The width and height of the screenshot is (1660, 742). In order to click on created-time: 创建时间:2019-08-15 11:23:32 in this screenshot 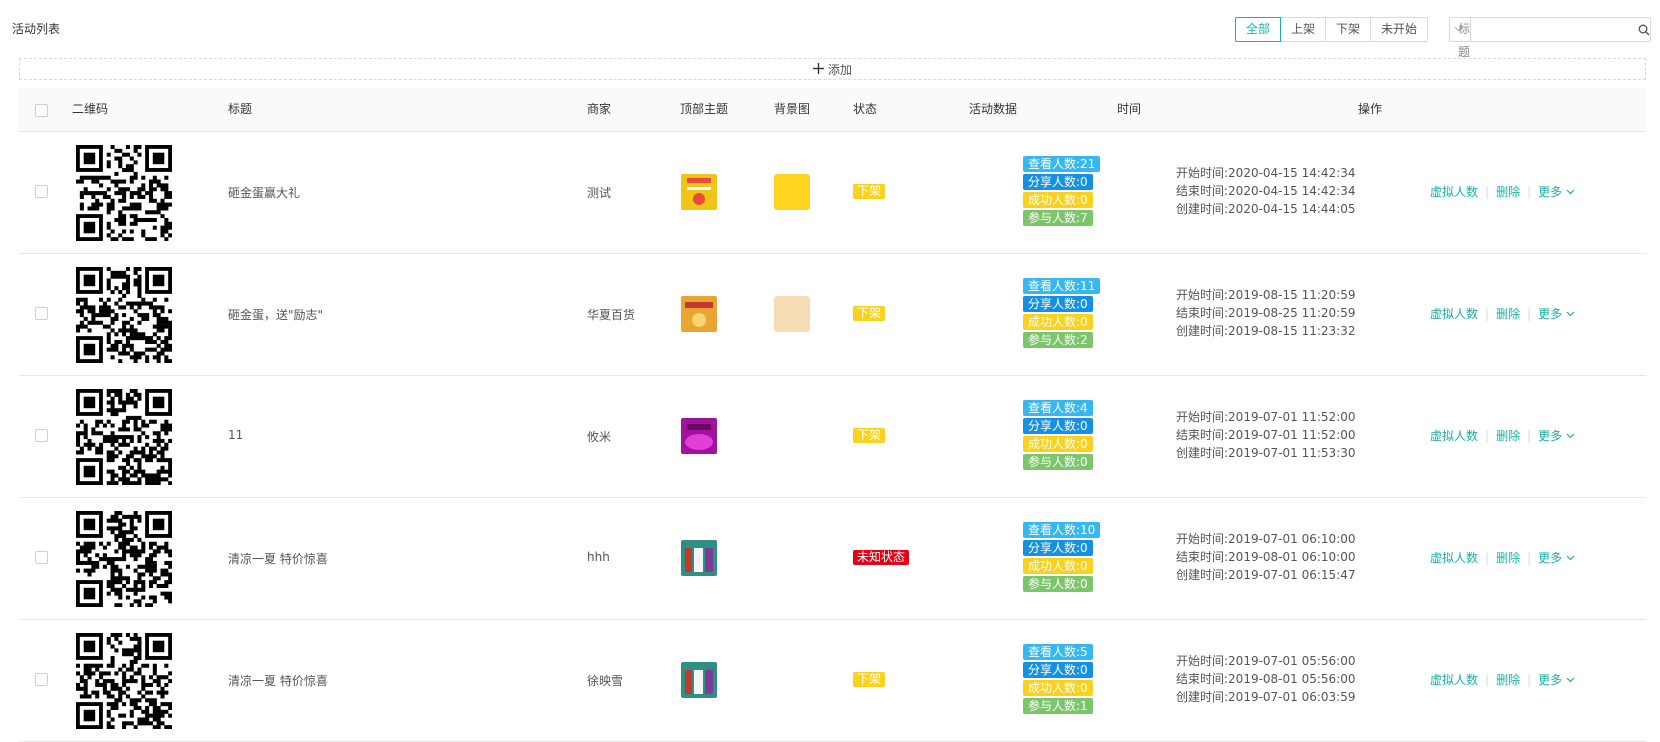, I will do `click(1266, 331)`.